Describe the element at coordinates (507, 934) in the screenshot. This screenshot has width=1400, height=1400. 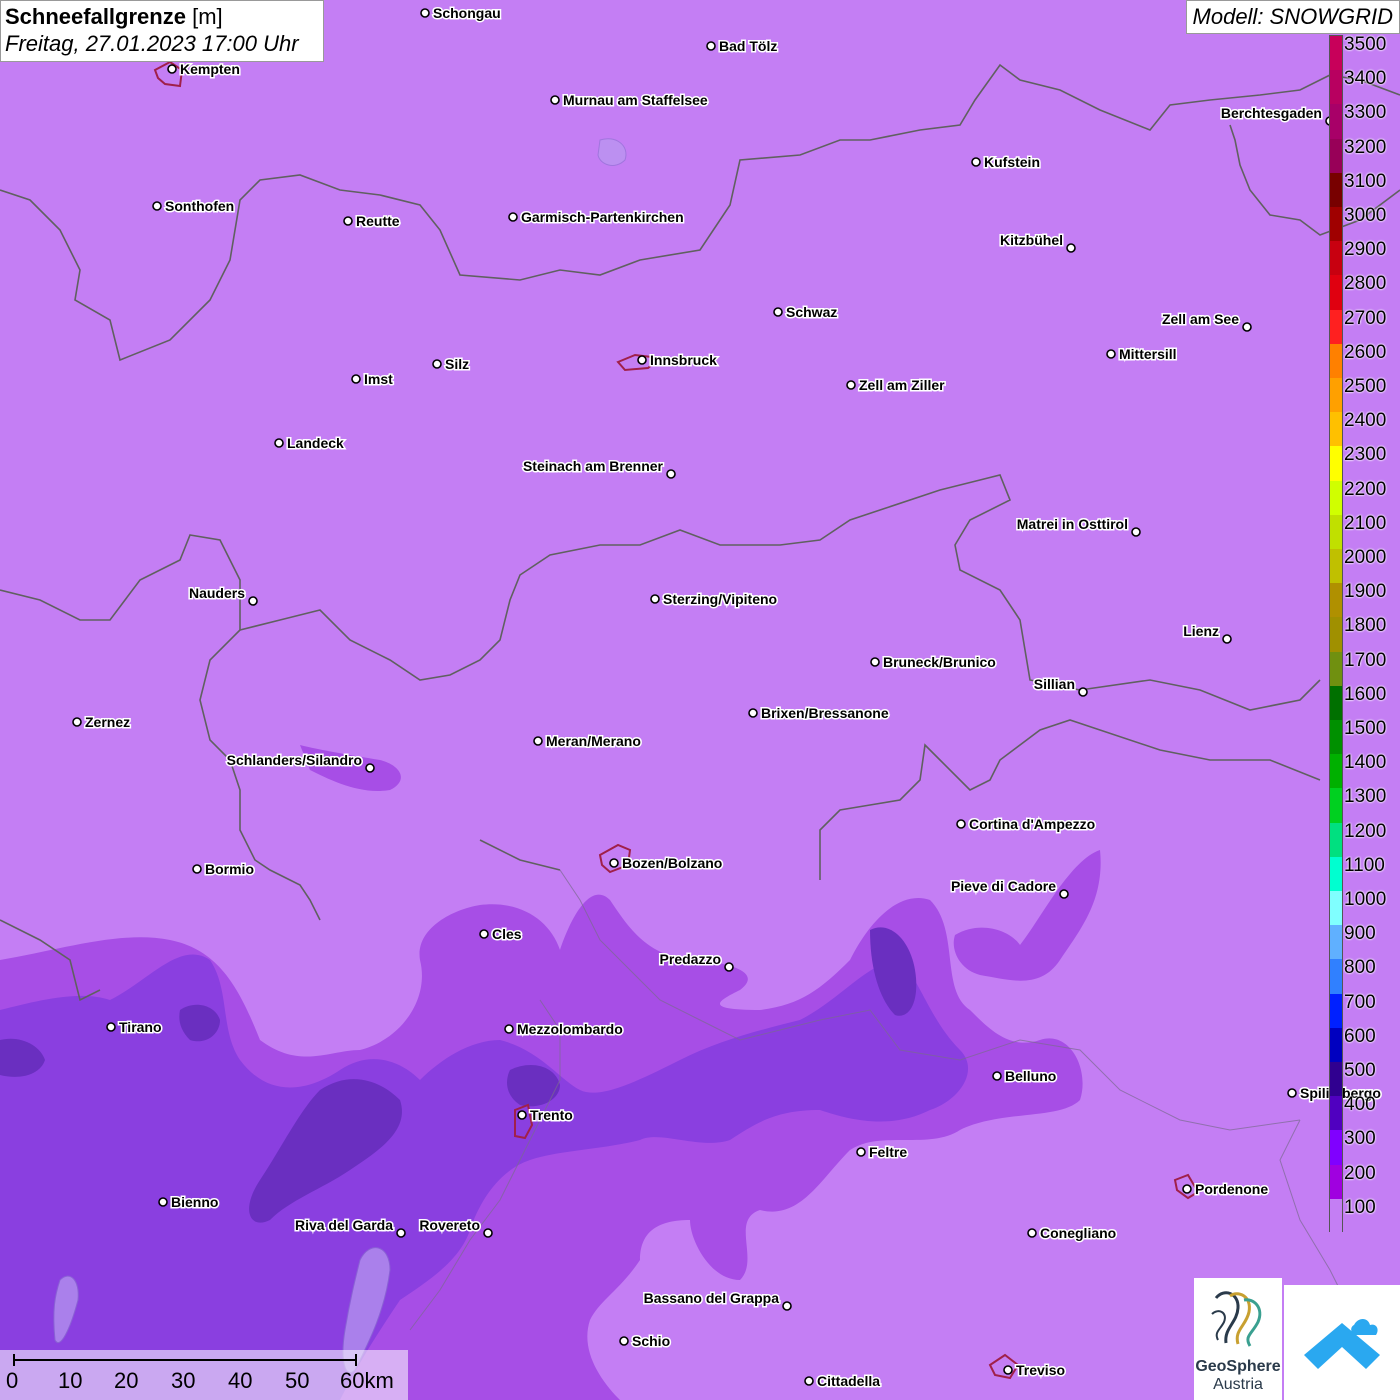
I see `city-label: Cles` at that location.